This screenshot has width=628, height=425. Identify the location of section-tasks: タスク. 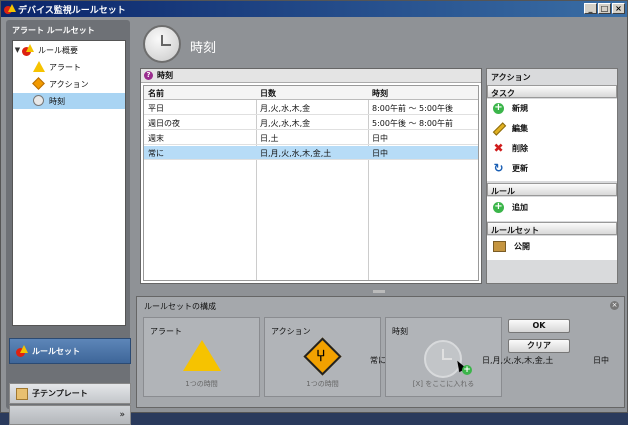
(552, 91).